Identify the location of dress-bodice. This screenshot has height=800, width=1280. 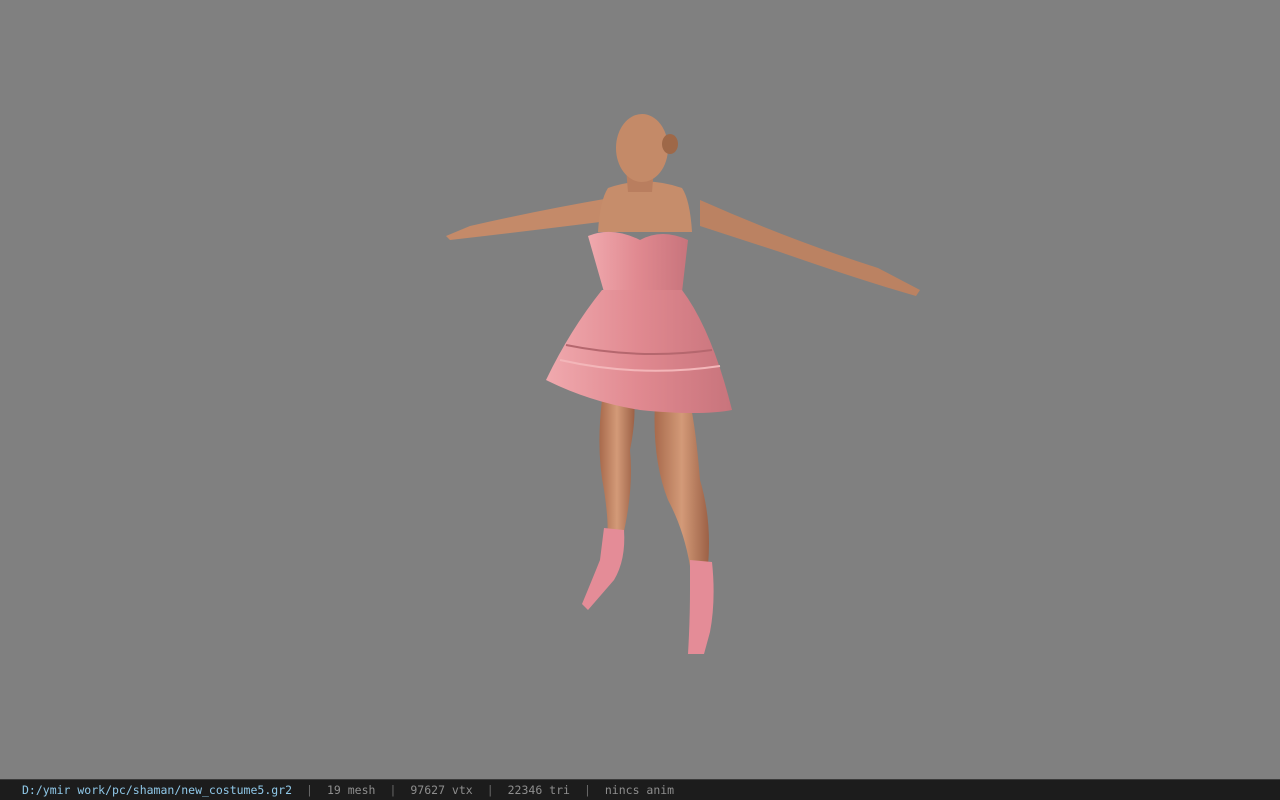
(638, 261).